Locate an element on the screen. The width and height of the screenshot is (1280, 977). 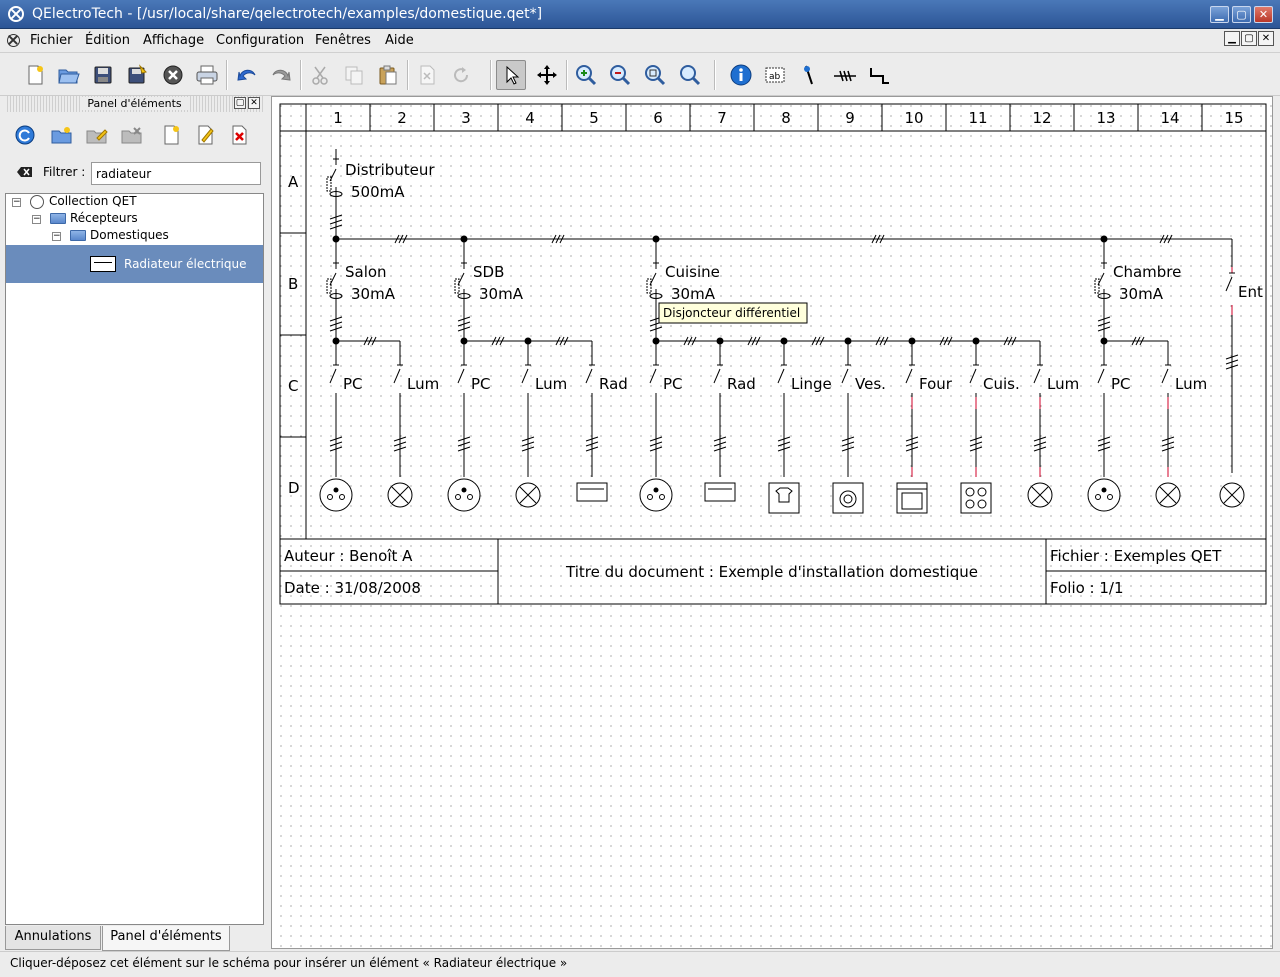
add-text-icon: ab is located at coordinates (775, 75).